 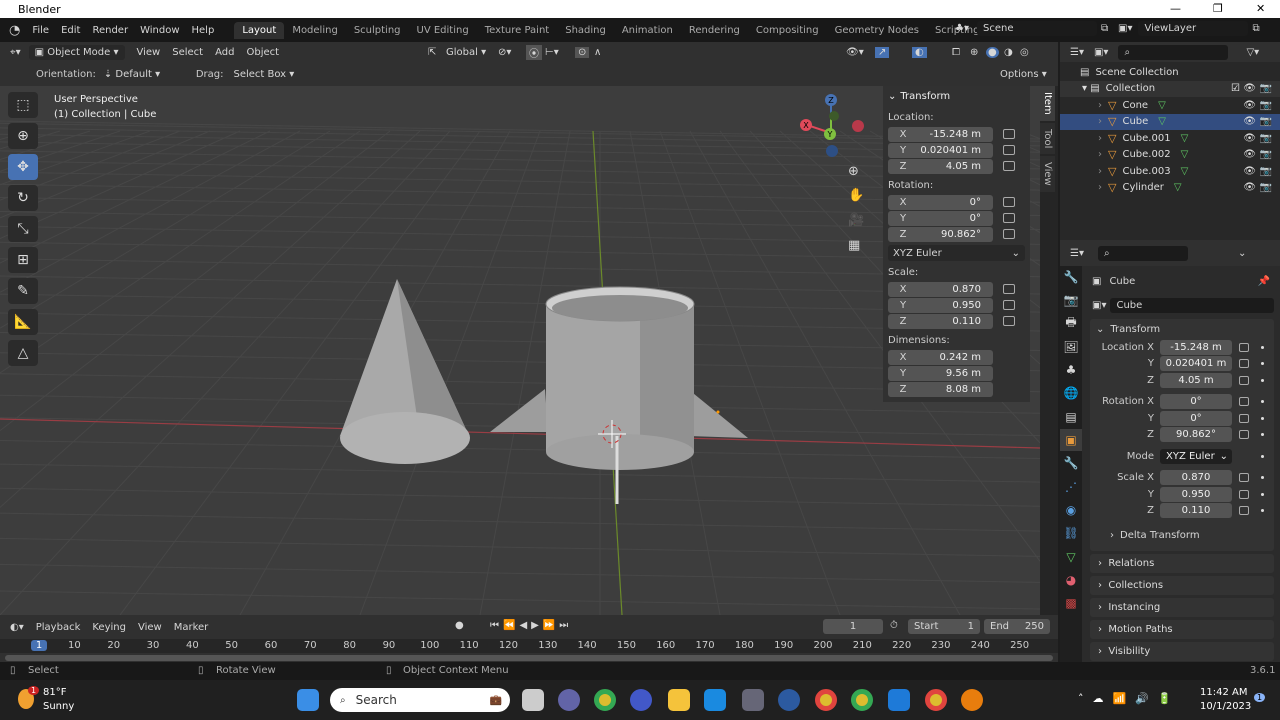 What do you see at coordinates (597, 52) in the screenshot?
I see `falloff-icon: ∧` at bounding box center [597, 52].